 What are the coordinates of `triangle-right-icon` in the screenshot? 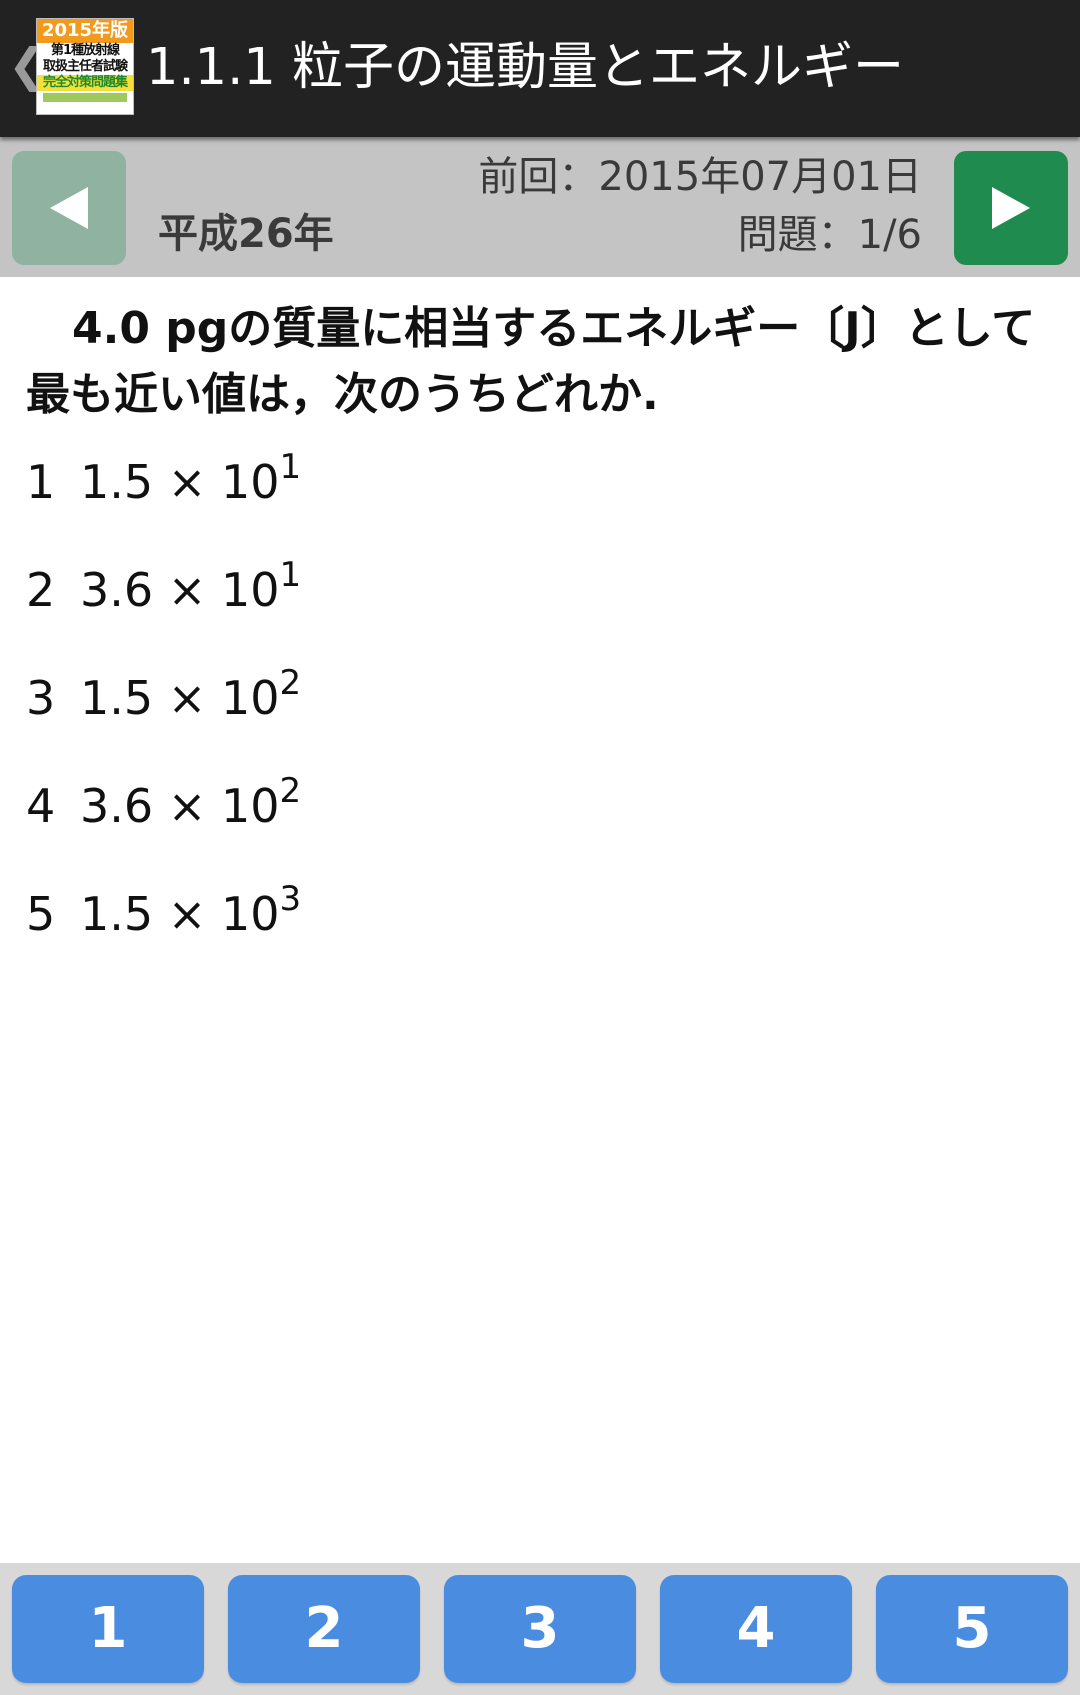 It's located at (1011, 208).